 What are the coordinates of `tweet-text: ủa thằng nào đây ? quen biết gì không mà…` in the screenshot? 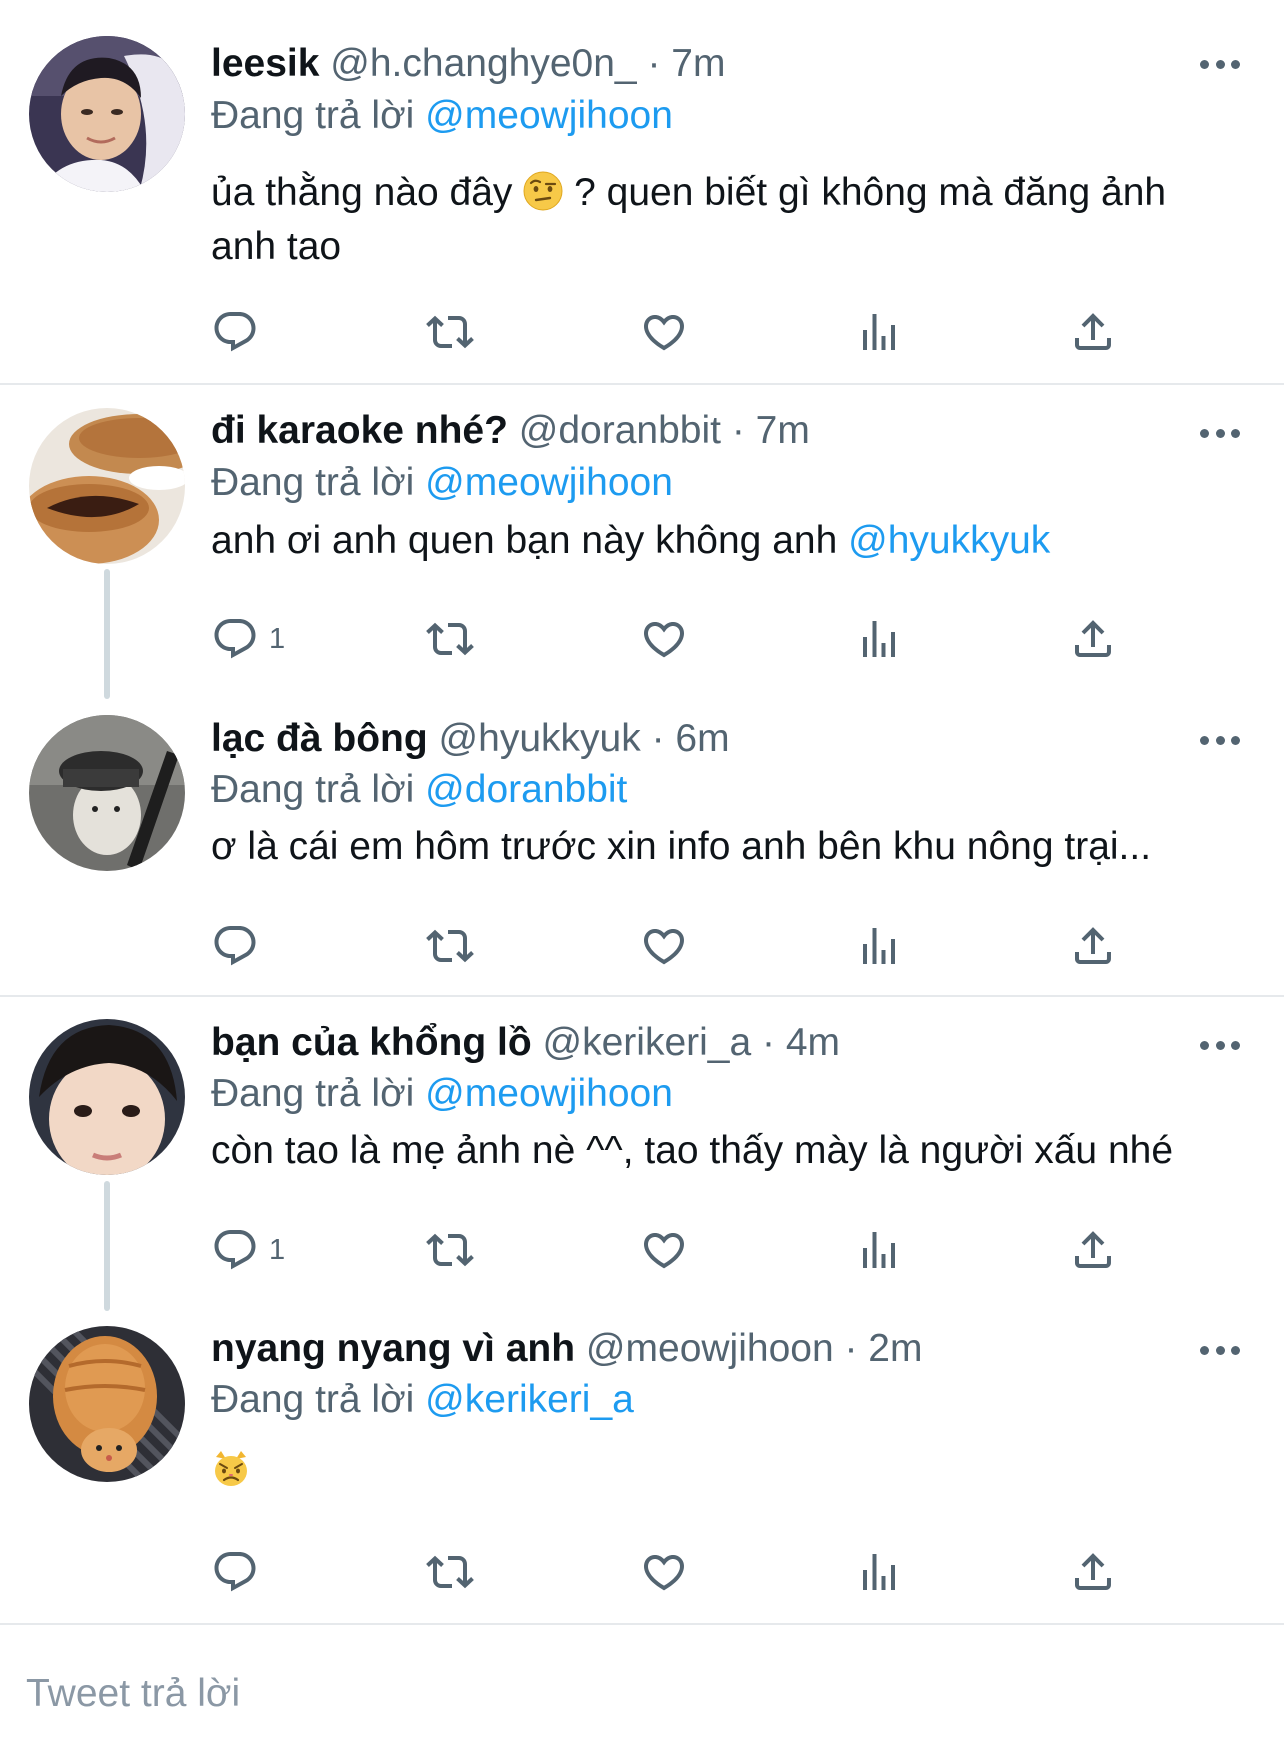 It's located at (726, 220).